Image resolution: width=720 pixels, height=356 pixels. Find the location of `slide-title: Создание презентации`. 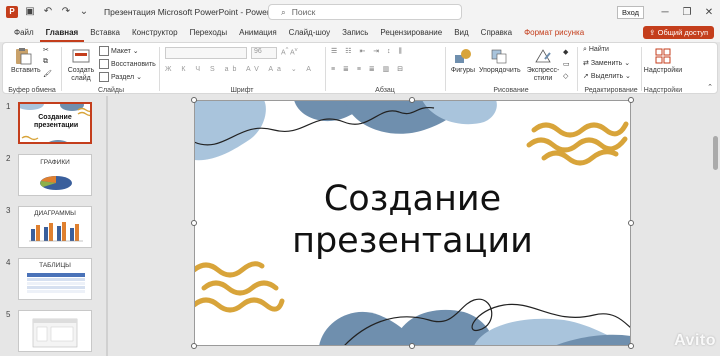

slide-title: Создание презентации is located at coordinates (412, 220).